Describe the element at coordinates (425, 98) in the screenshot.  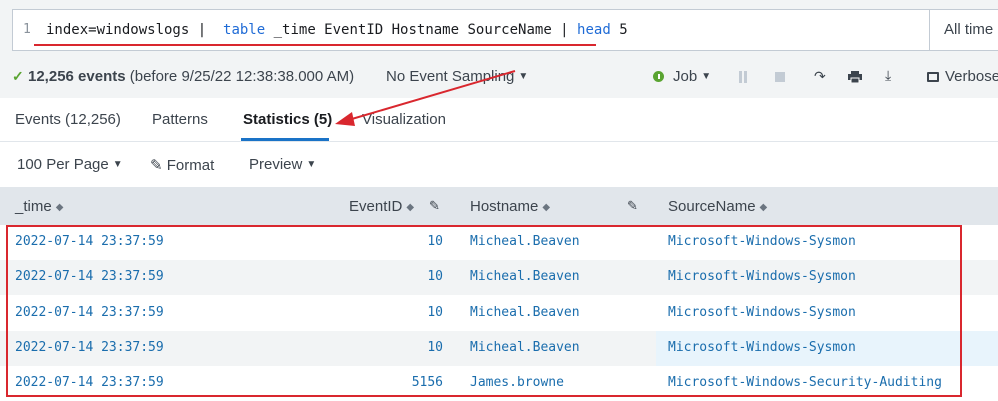
I see `annotation-arrow` at that location.